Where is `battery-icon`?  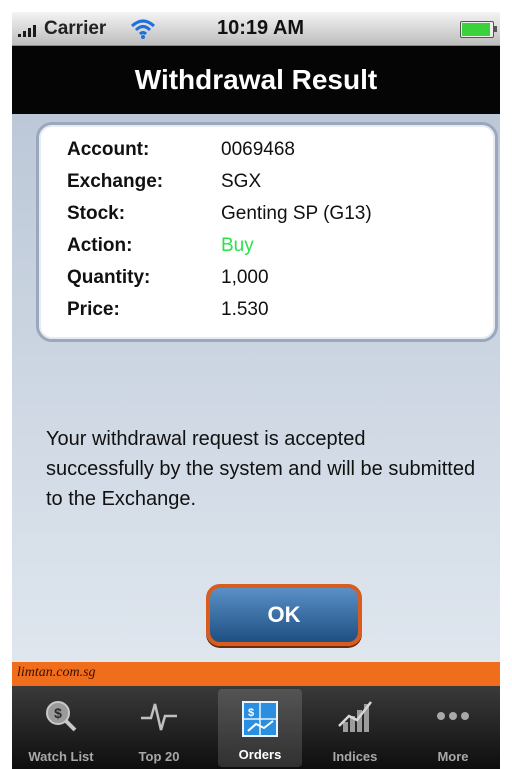 battery-icon is located at coordinates (478, 29).